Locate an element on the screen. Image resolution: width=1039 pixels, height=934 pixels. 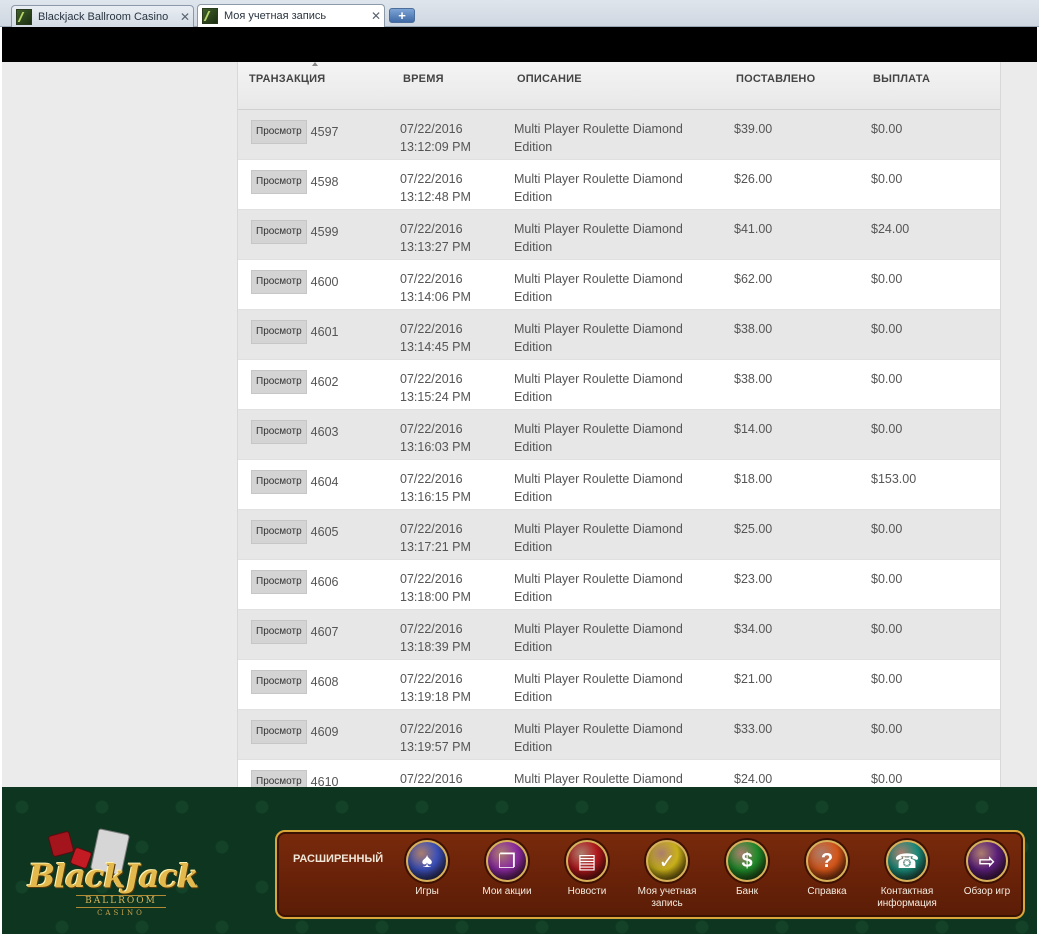
blackjack-ballroom-logo: BlackJack BALLROOM CASINO is located at coordinates (111, 872).